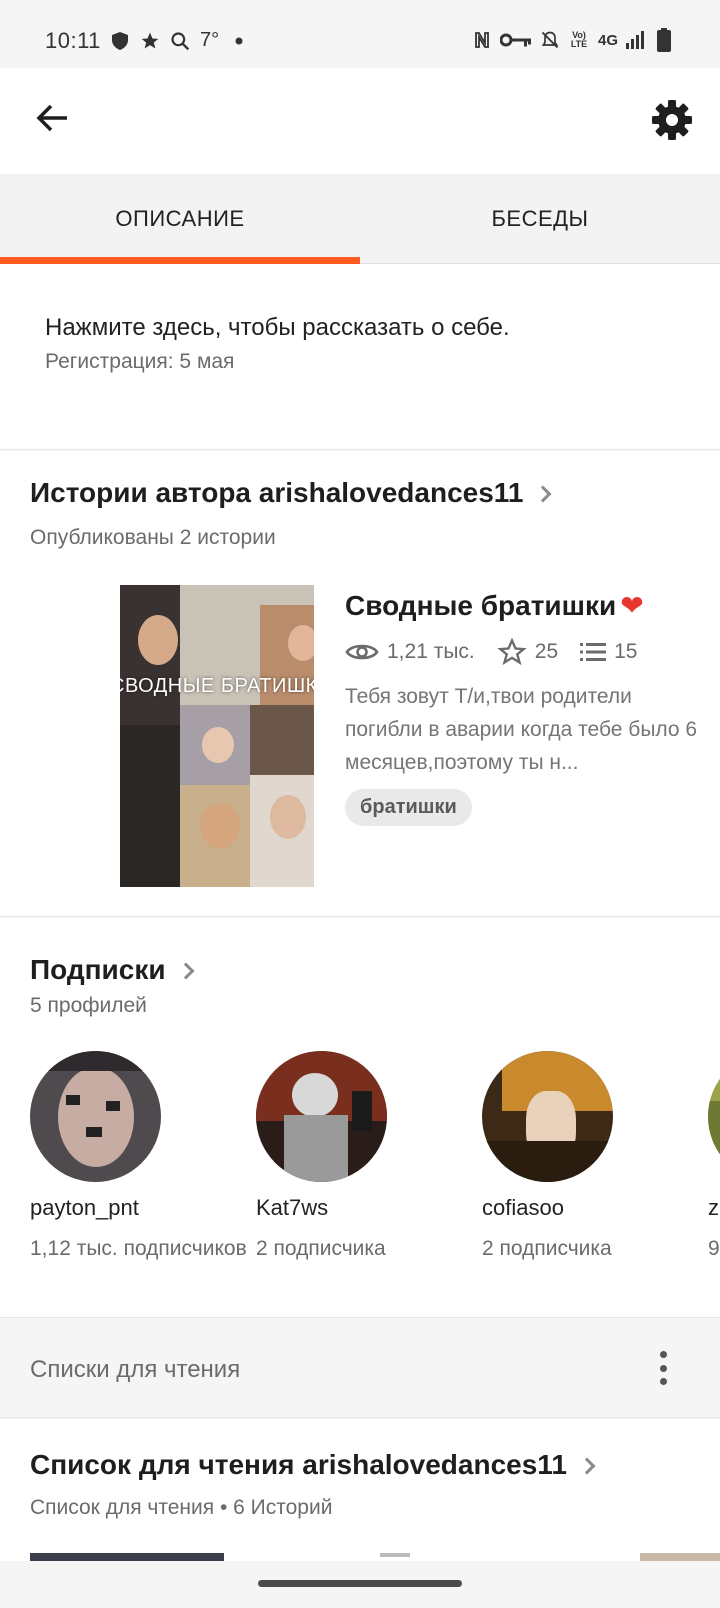 The width and height of the screenshot is (720, 1608). What do you see at coordinates (239, 41) in the screenshot?
I see `dot-icon` at bounding box center [239, 41].